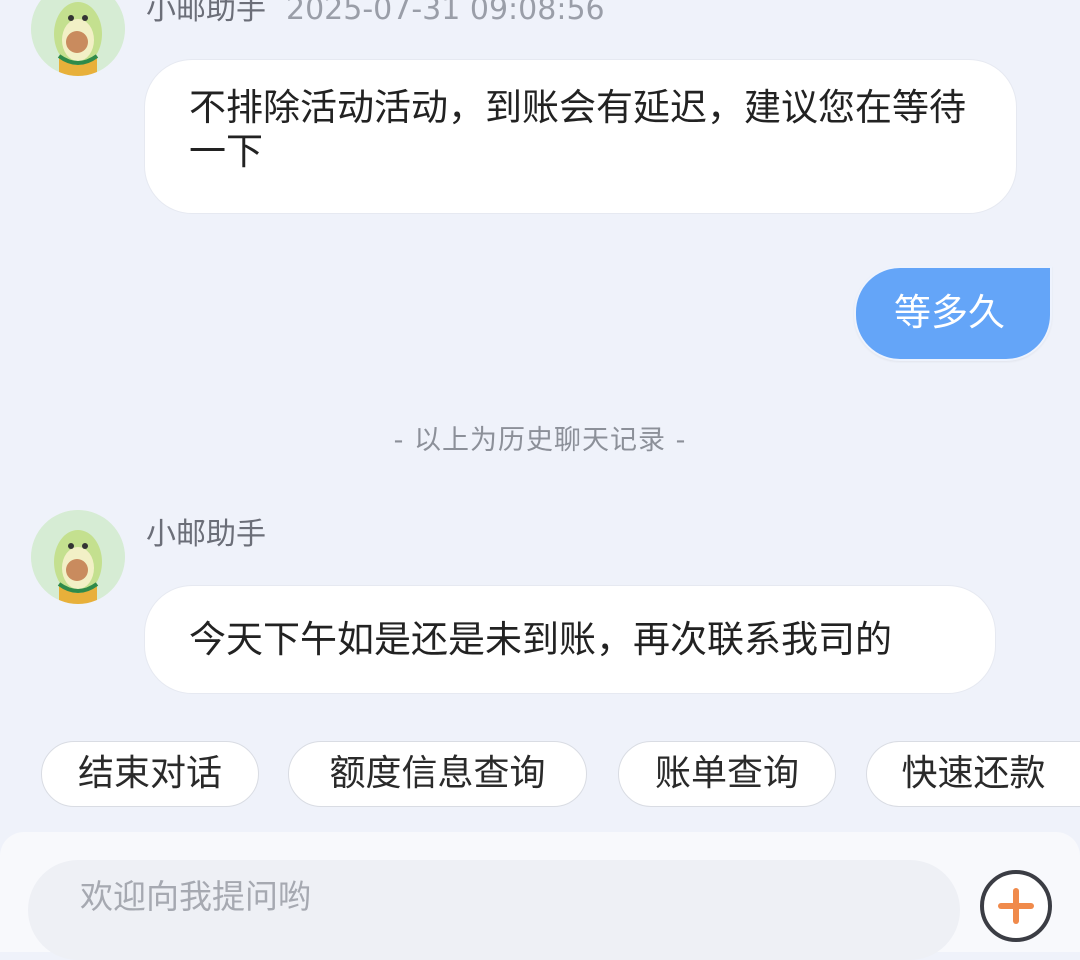  Describe the element at coordinates (540, 440) in the screenshot. I see `history-divider: - 以上为历史聊天记录 -` at that location.